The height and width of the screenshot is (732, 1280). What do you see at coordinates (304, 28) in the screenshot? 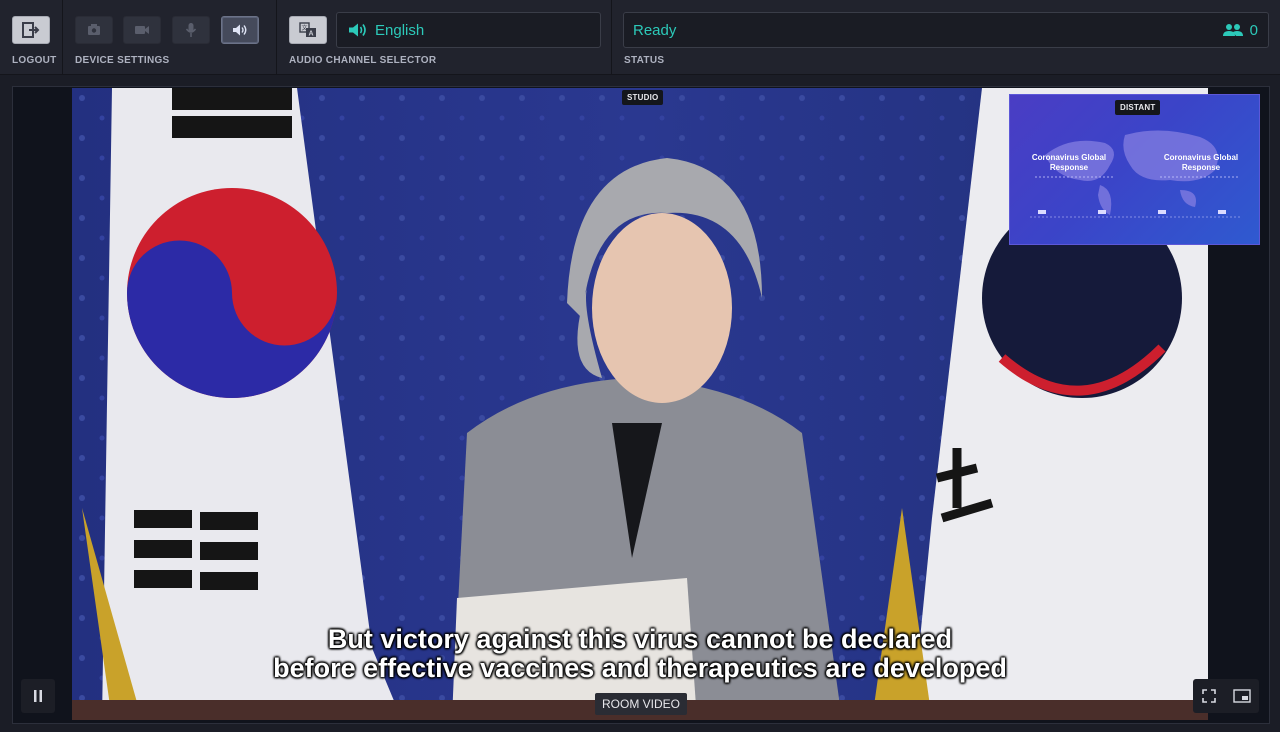
I see `svg-text: 文` at bounding box center [304, 28].